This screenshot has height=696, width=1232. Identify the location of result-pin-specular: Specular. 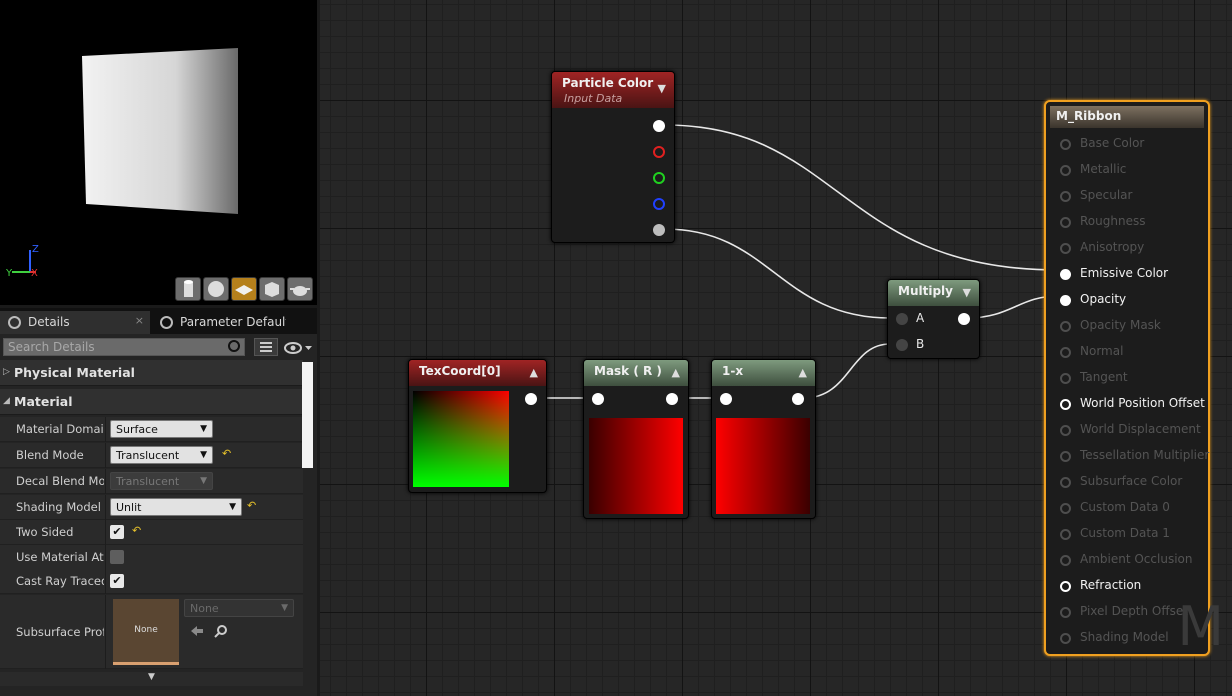
(1135, 196).